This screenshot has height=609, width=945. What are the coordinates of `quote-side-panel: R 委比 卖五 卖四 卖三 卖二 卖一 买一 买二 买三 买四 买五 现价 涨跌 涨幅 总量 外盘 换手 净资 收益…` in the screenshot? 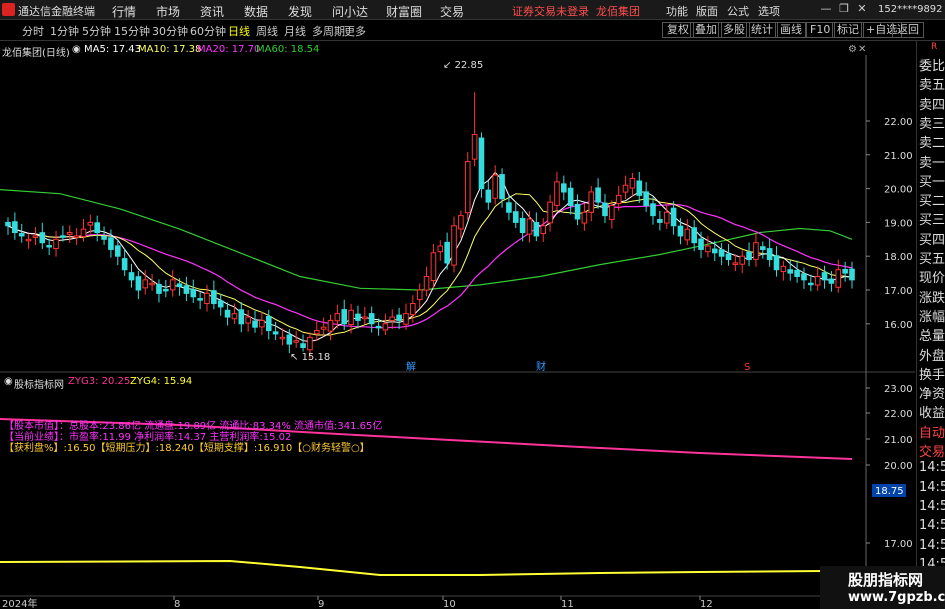 It's located at (930, 325).